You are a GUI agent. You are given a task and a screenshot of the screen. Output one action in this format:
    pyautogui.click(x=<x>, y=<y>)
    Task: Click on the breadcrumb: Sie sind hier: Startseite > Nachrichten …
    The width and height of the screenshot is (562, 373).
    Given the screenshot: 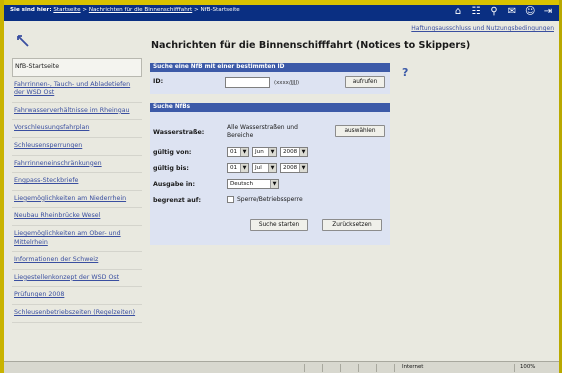 What is the action you would take?
    pyautogui.click(x=125, y=10)
    